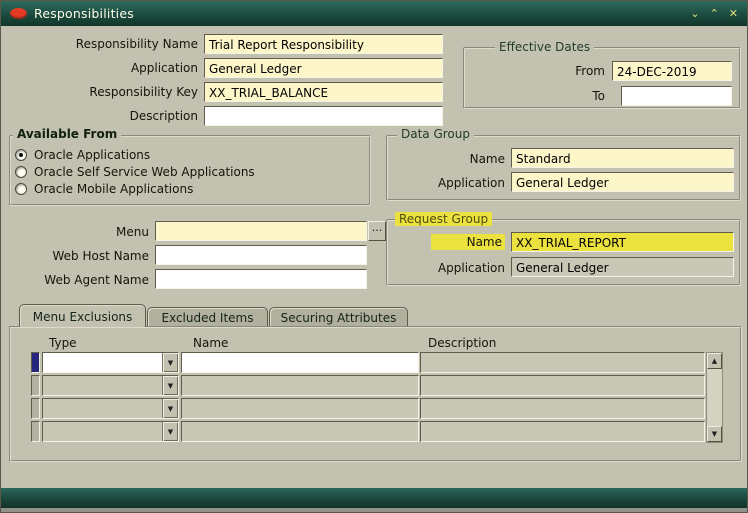  I want to click on scroll-up-icon: ▲, so click(714, 361).